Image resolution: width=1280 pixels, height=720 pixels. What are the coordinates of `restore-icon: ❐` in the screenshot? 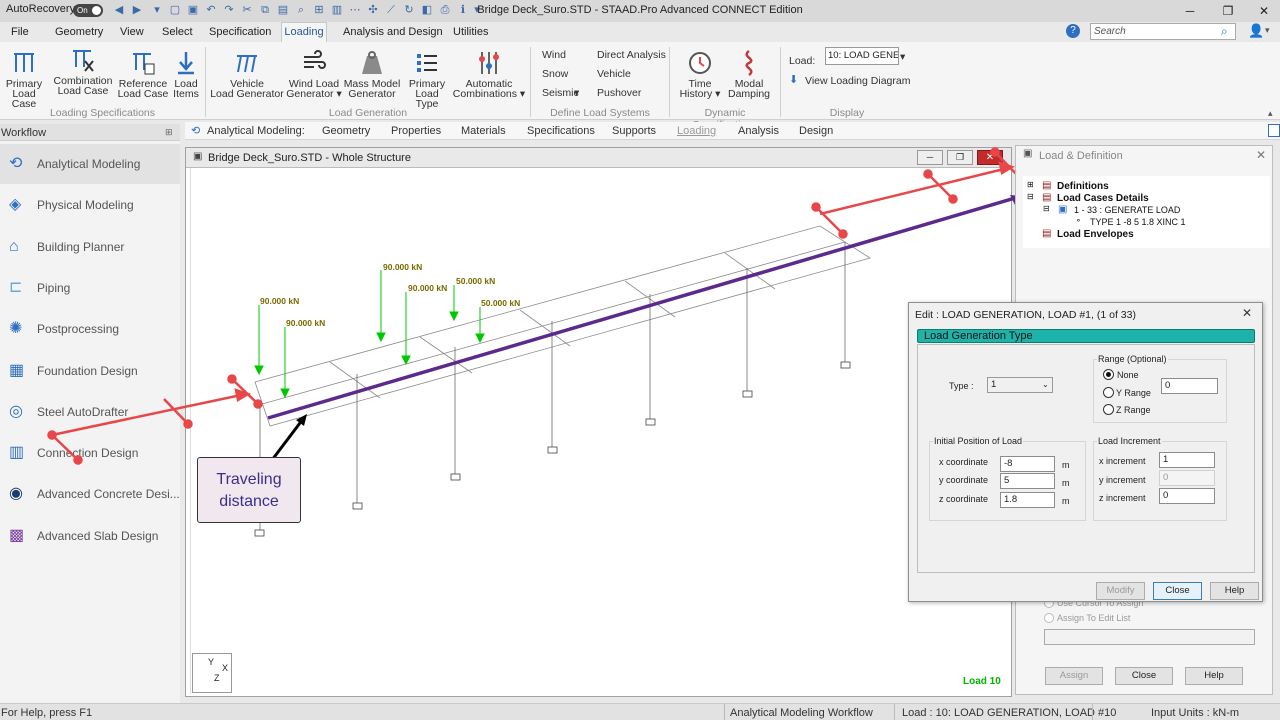 It's located at (1228, 11).